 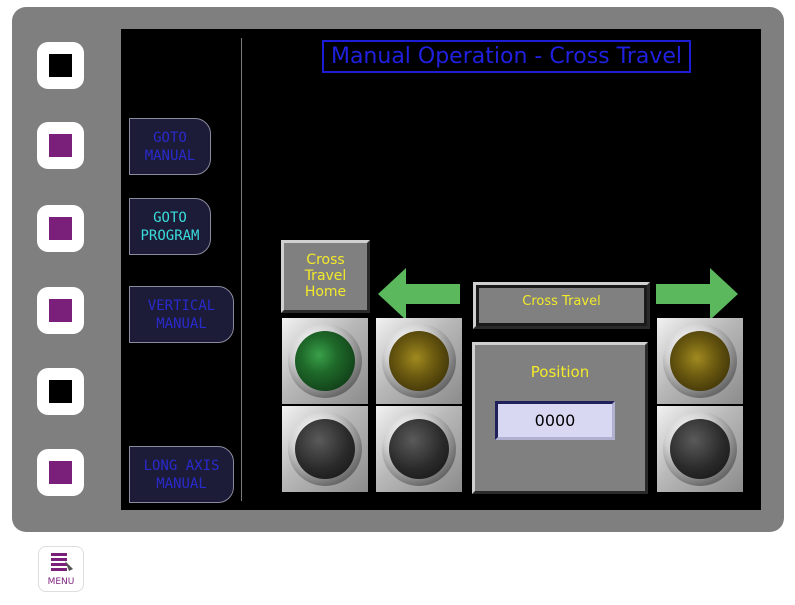 I want to click on left-indicator-lamp, so click(x=419, y=361).